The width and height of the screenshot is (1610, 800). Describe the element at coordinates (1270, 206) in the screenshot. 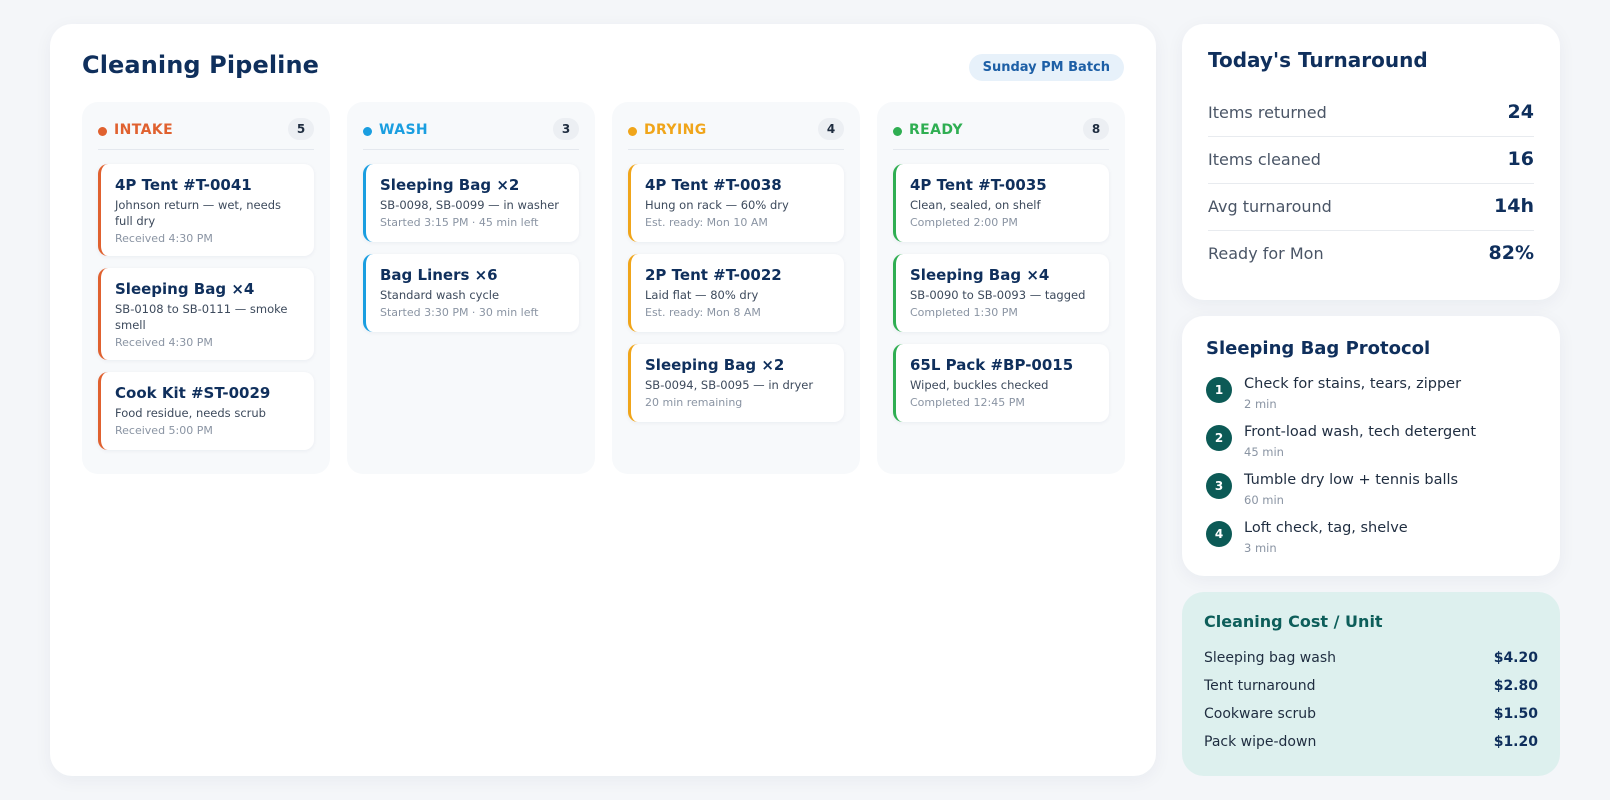

I see `stat-label: Avg turnaround` at that location.